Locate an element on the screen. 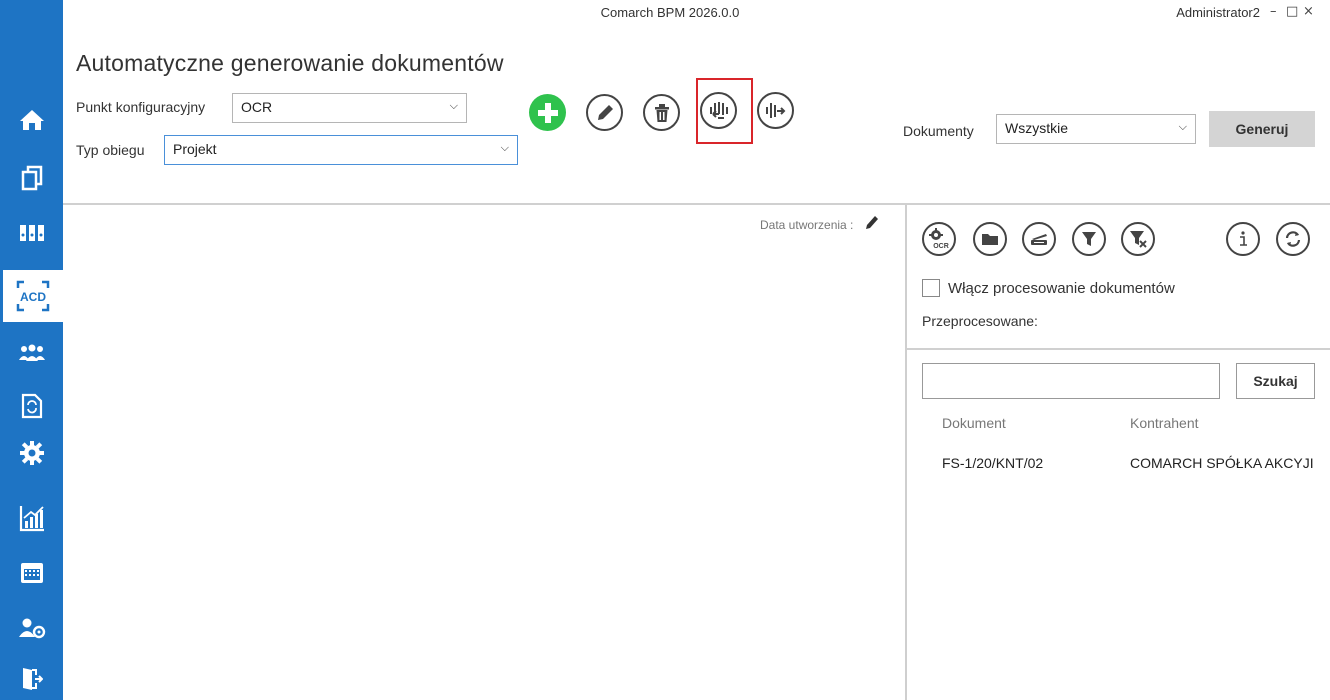  ocr-settings-icon: OCR is located at coordinates (939, 239).